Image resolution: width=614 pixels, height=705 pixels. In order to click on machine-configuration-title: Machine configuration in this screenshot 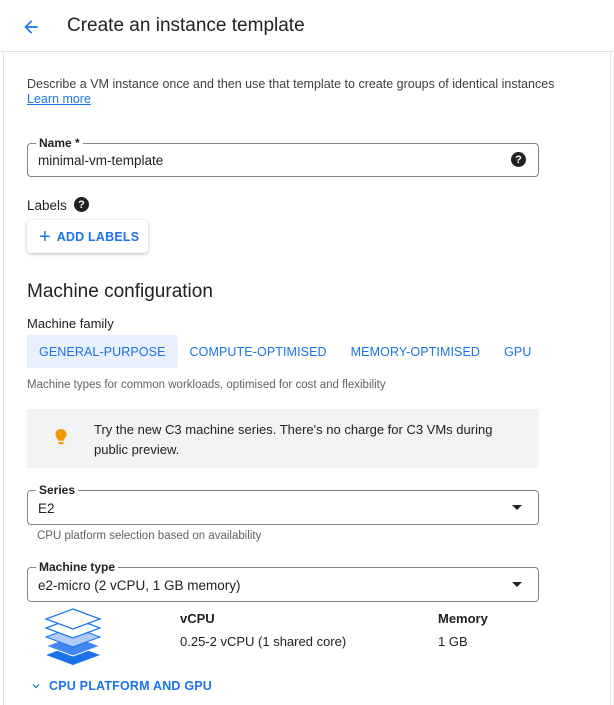, I will do `click(120, 291)`.